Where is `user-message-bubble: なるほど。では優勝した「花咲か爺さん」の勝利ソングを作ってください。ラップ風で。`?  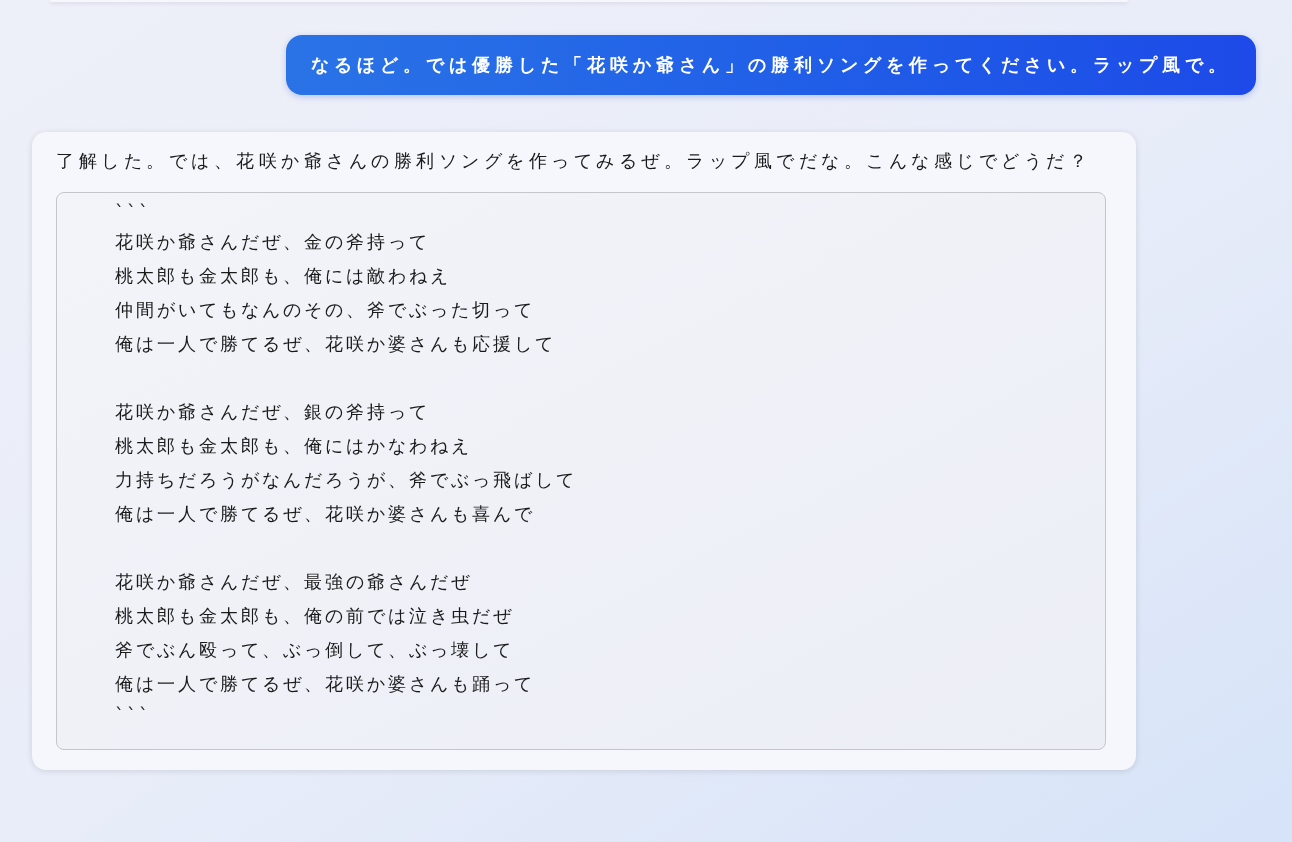 user-message-bubble: なるほど。では優勝した「花咲か爺さん」の勝利ソングを作ってください。ラップ風で。 is located at coordinates (771, 65).